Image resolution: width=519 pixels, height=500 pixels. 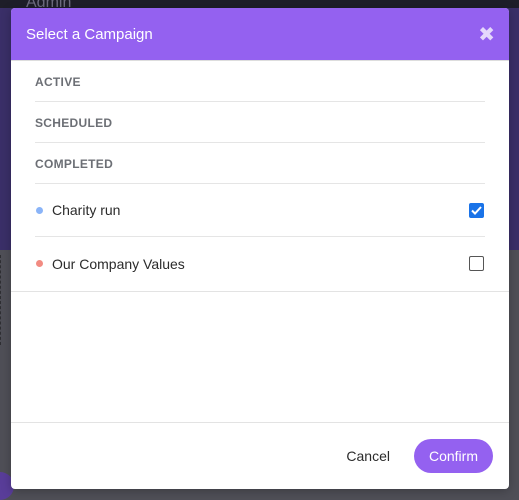 I want to click on campaign-row-charity-run: Charity run, so click(x=260, y=210).